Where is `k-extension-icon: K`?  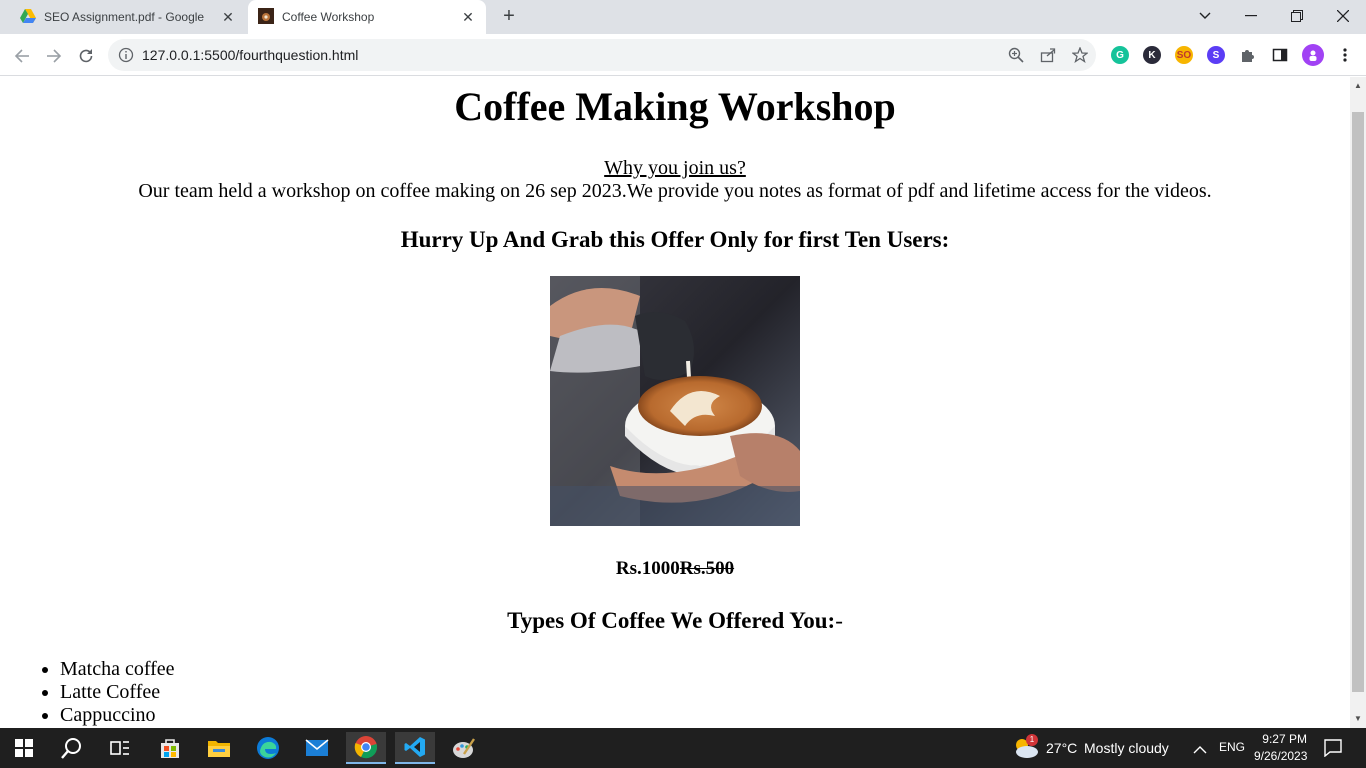 k-extension-icon: K is located at coordinates (1152, 55).